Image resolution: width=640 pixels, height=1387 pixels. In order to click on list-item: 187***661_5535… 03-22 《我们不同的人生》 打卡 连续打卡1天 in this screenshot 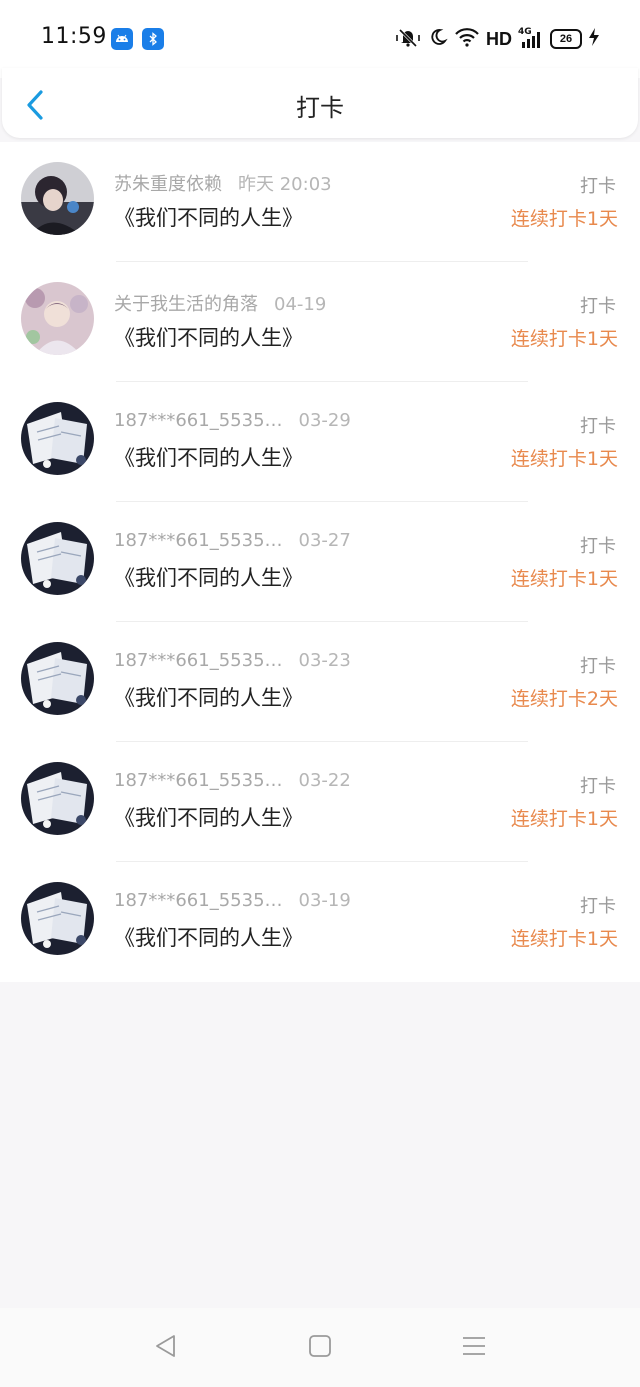, I will do `click(320, 802)`.